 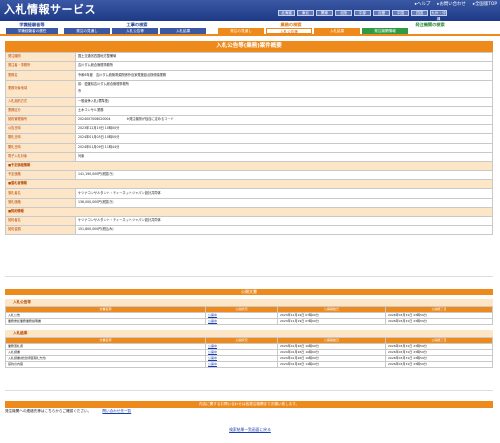 I want to click on info-value: 県：愛媛県吉川ダム総合管理事務所市, so click(x=284, y=88).